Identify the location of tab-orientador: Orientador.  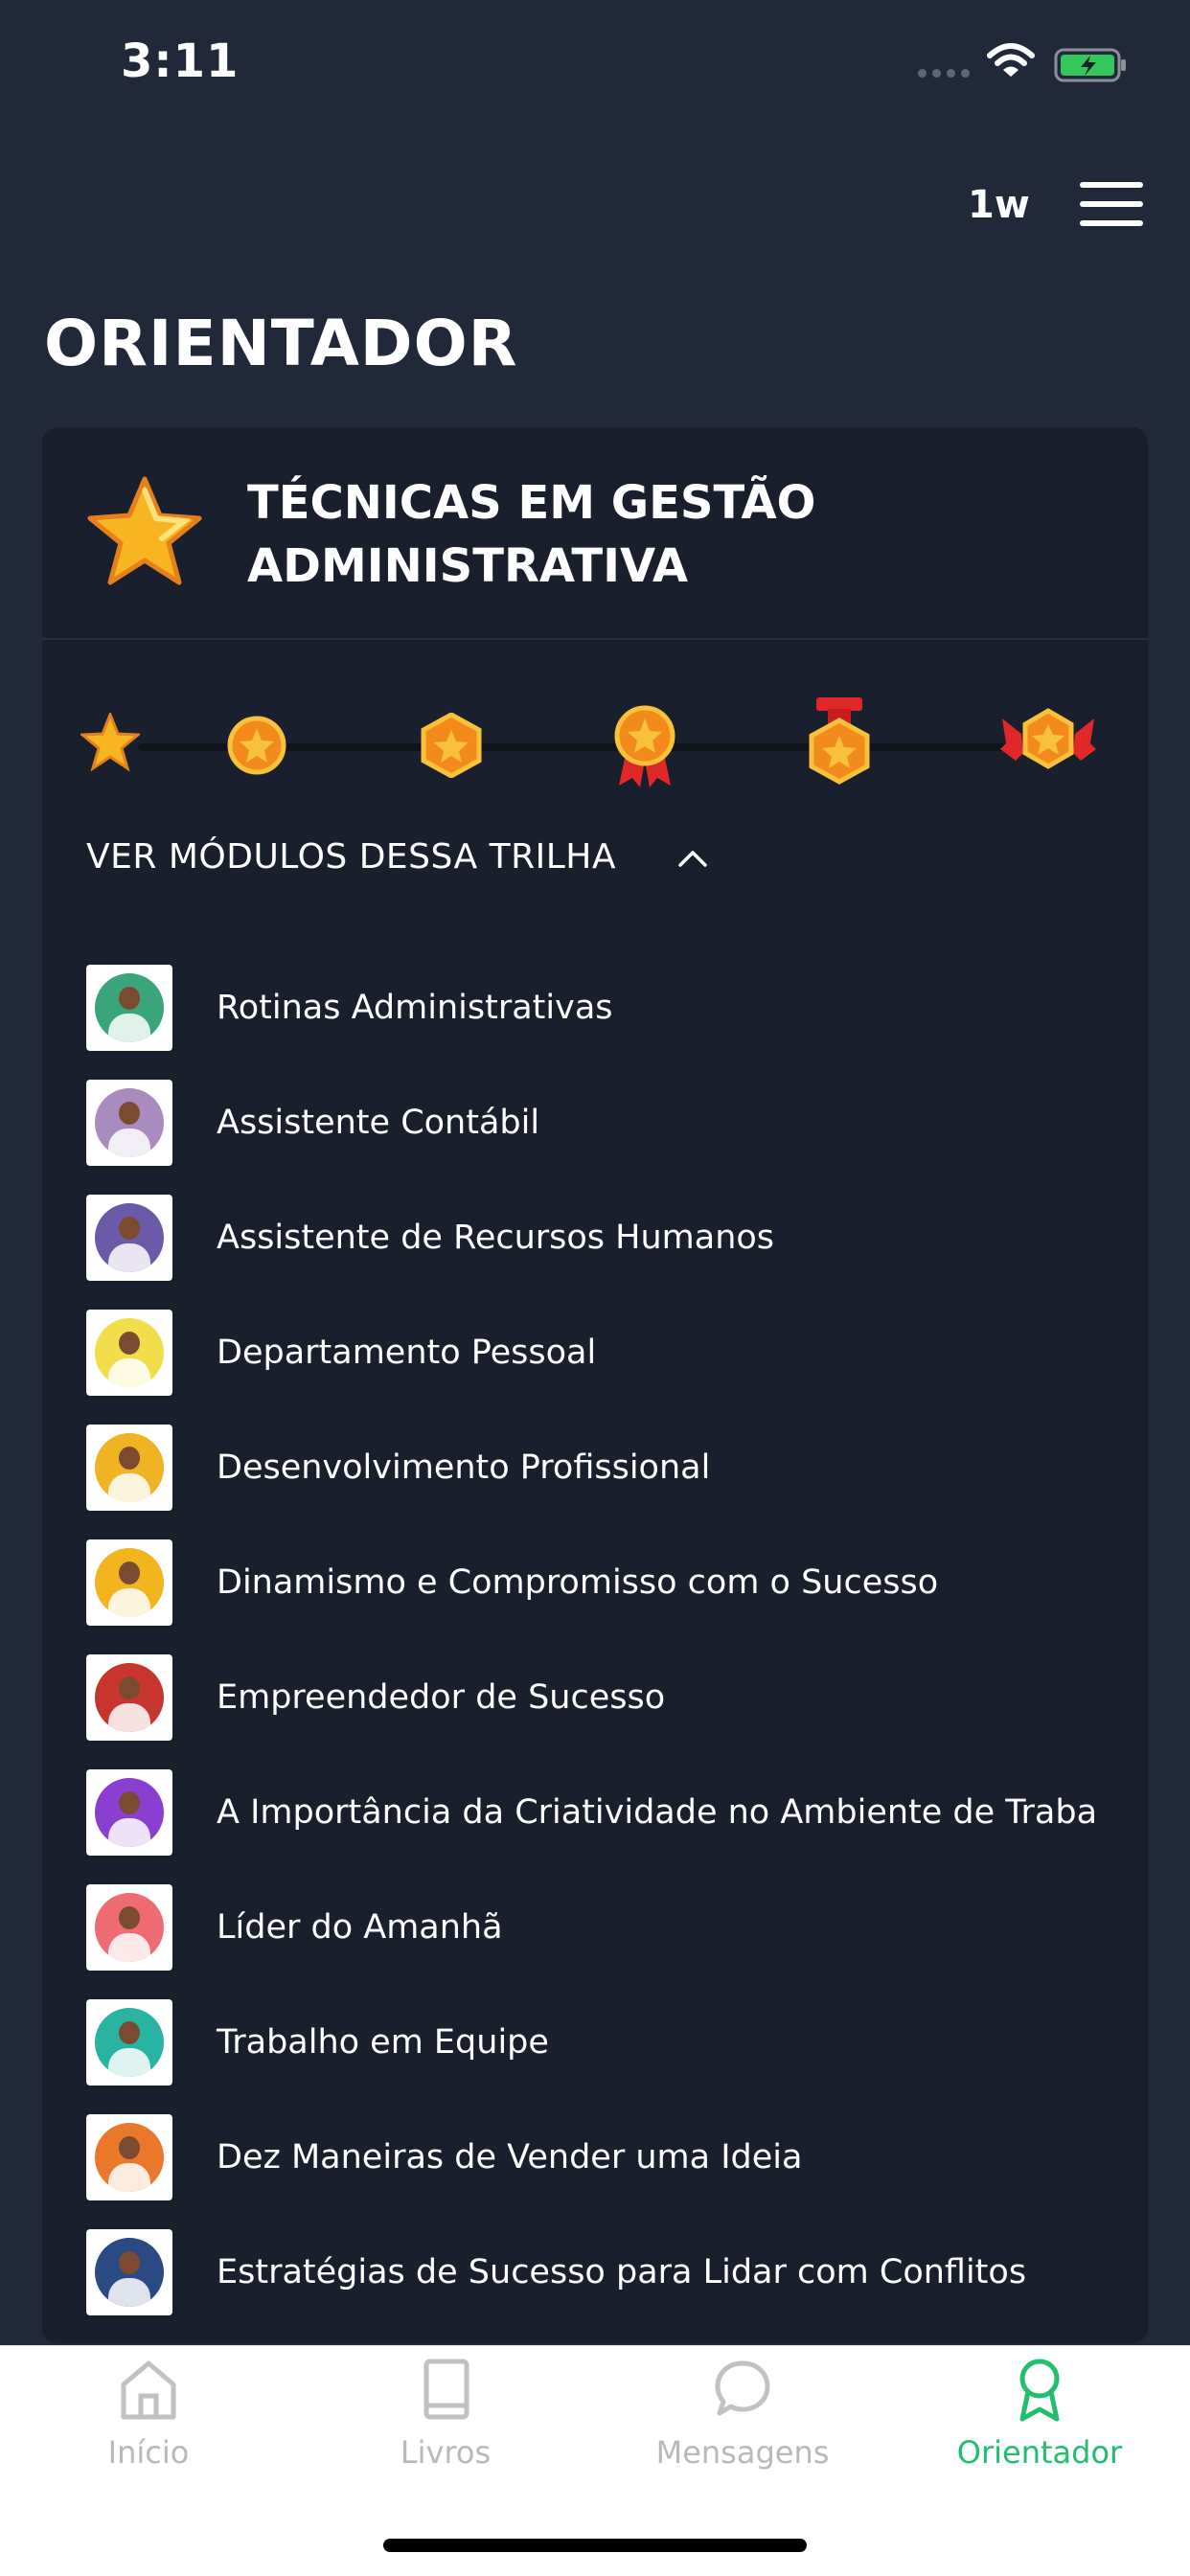
(1039, 2427).